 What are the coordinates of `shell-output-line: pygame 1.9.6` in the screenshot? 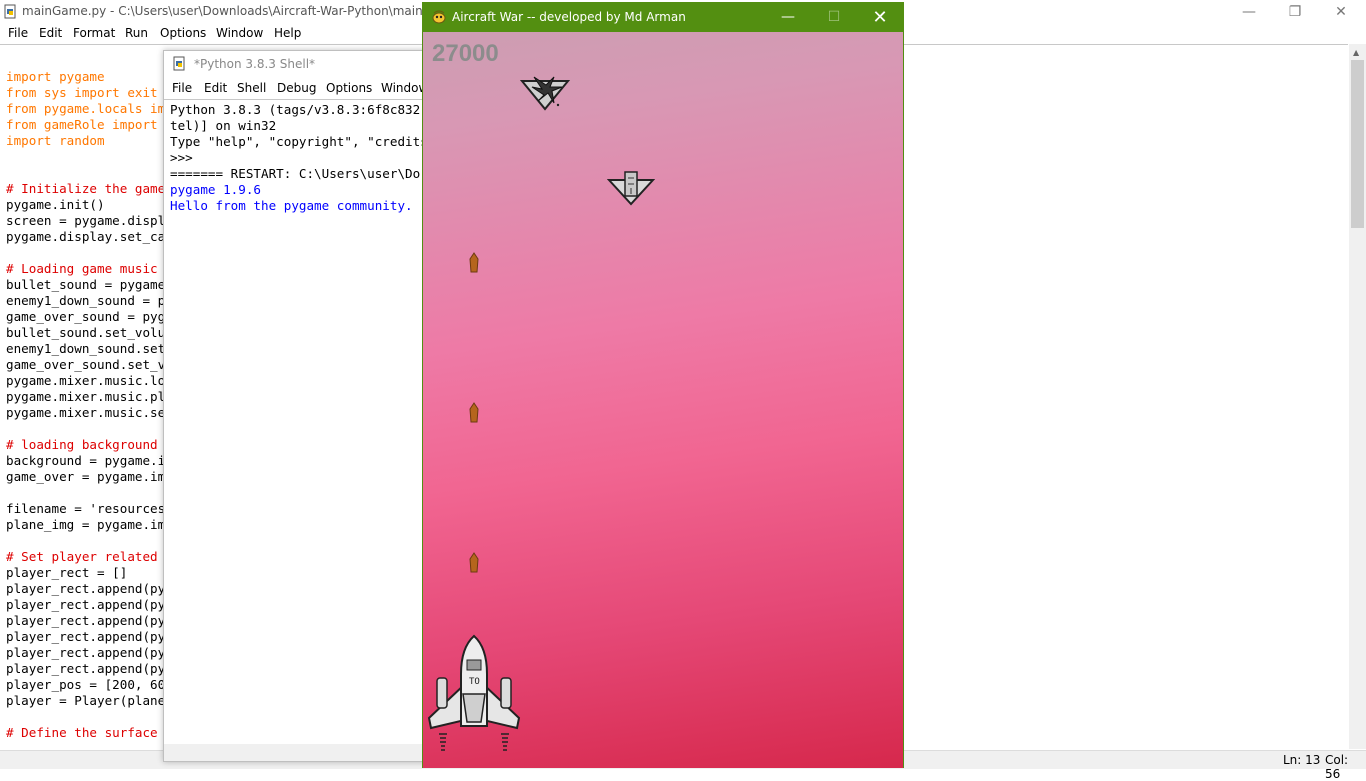 It's located at (215, 189).